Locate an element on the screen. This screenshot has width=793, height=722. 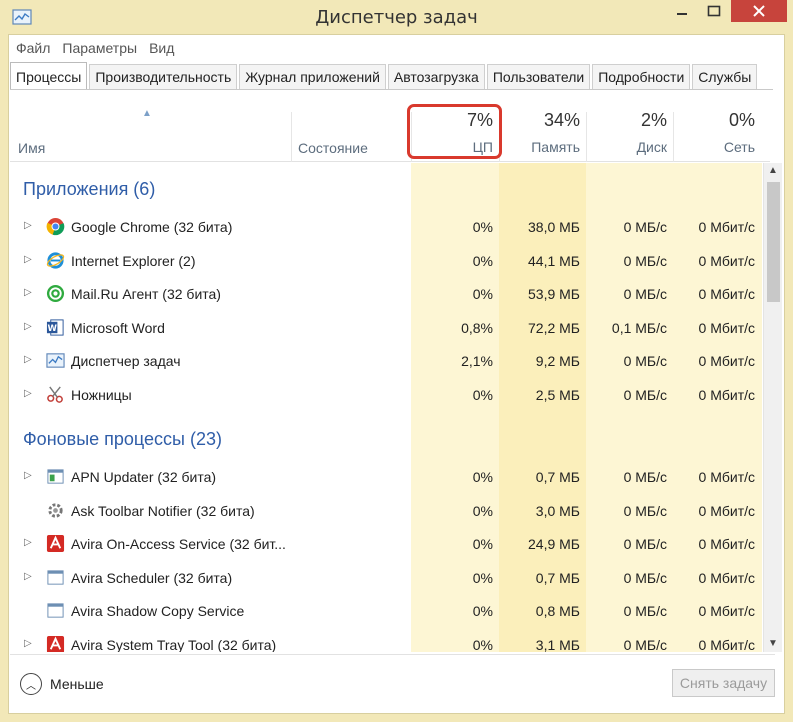
process-name: Ask Toolbar Notifier (32 бита) is located at coordinates (163, 510).